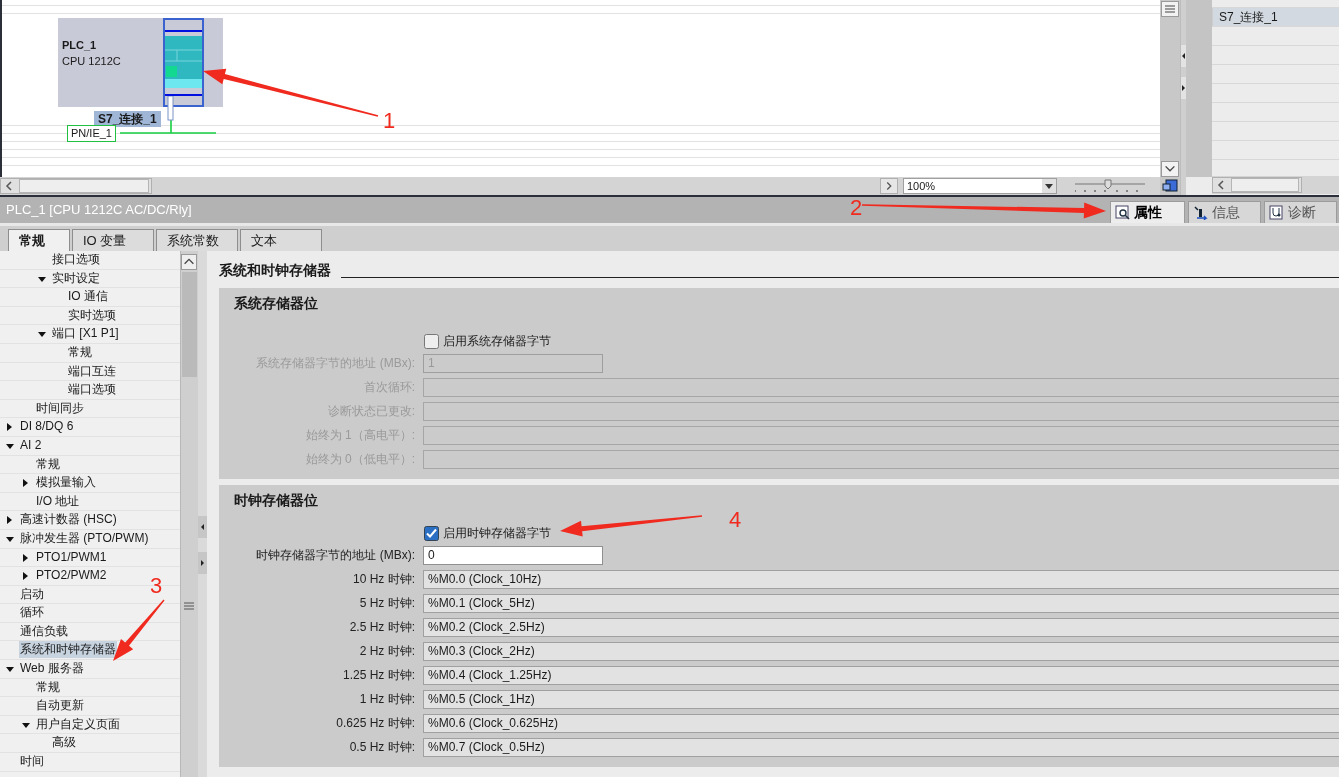 This screenshot has width=1339, height=777. Describe the element at coordinates (378, 675) in the screenshot. I see `field-label: 1.25 Hz 时钟:` at that location.